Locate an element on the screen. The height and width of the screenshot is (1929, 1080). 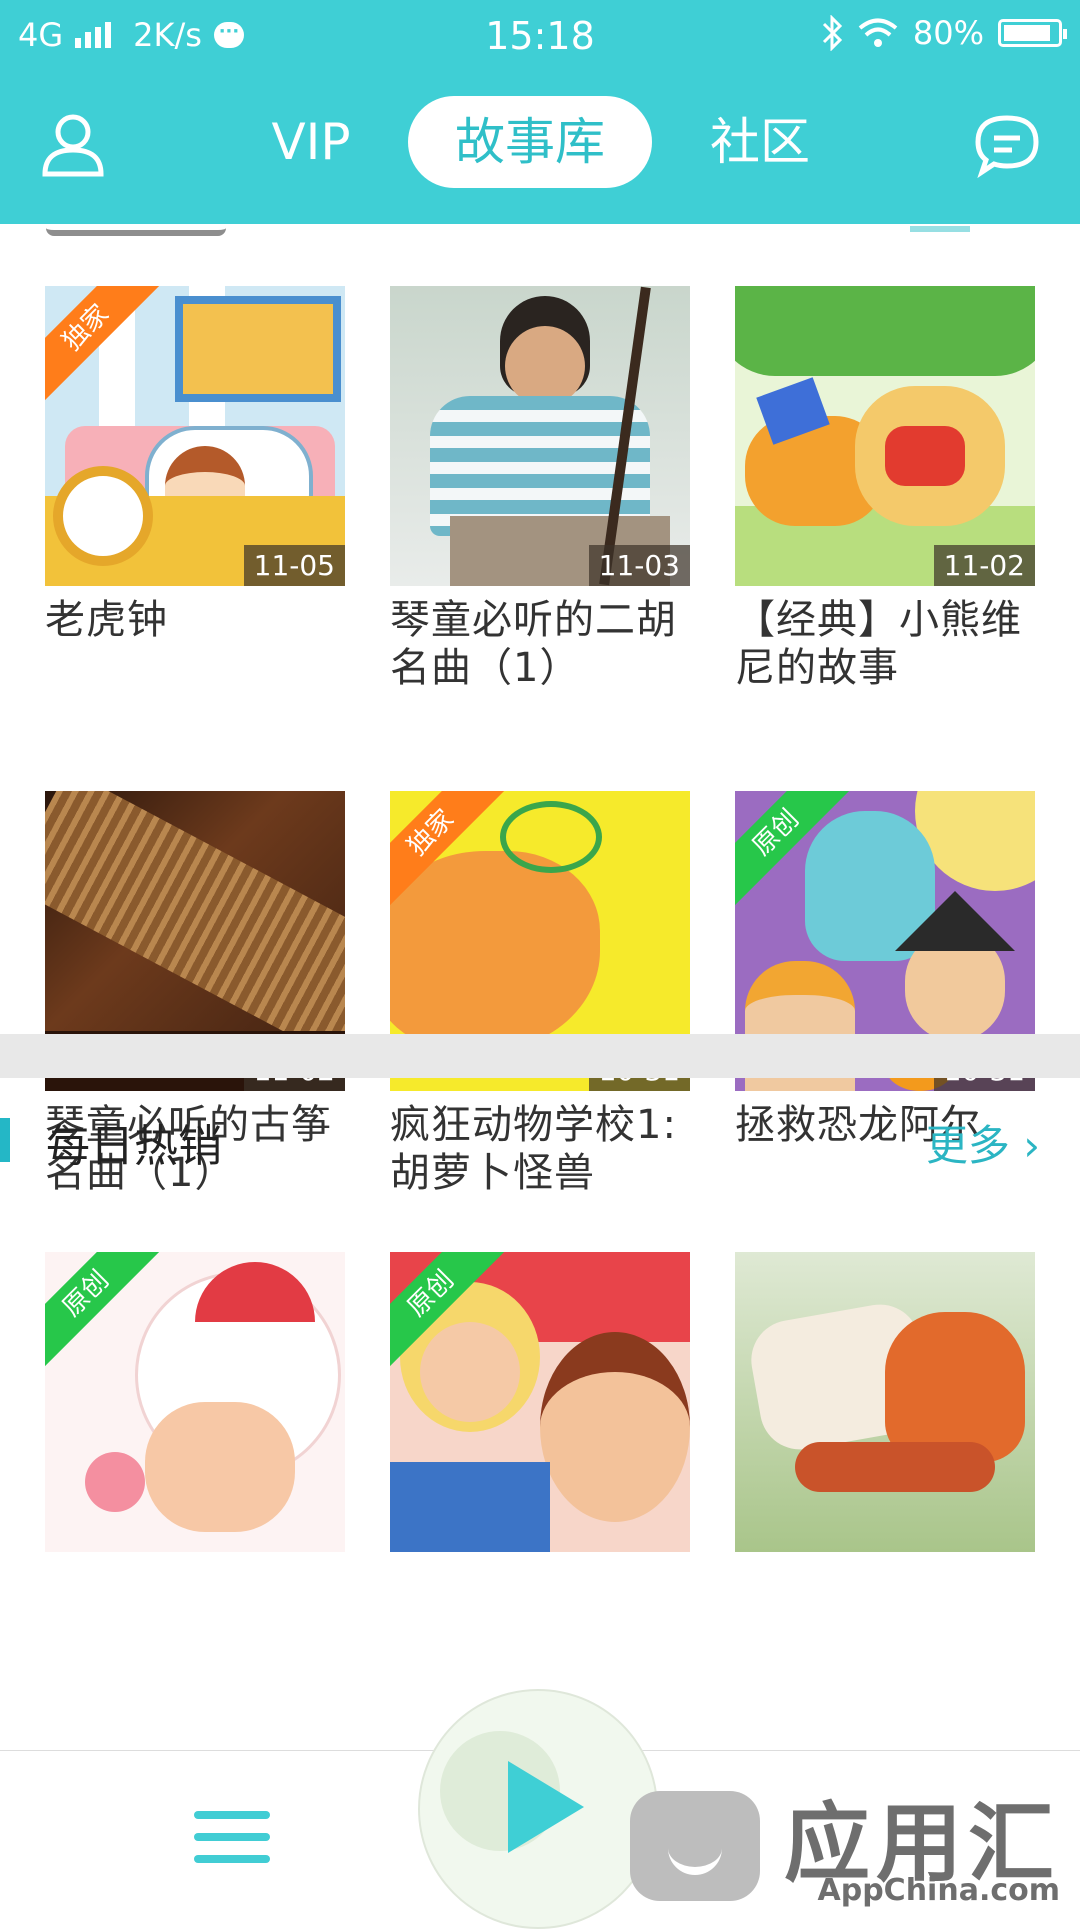
top-bar: 4G 2K/s ··· 15:18 80% VIP 故事库 社区 is located at coordinates (540, 112).